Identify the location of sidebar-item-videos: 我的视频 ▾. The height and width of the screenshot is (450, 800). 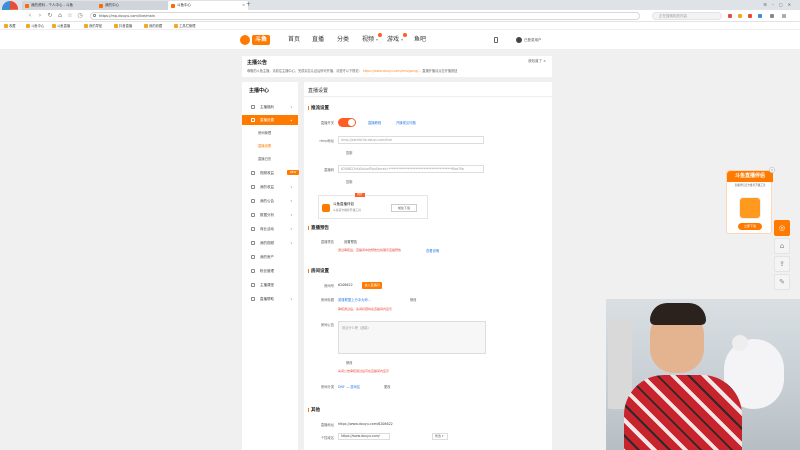
(270, 243).